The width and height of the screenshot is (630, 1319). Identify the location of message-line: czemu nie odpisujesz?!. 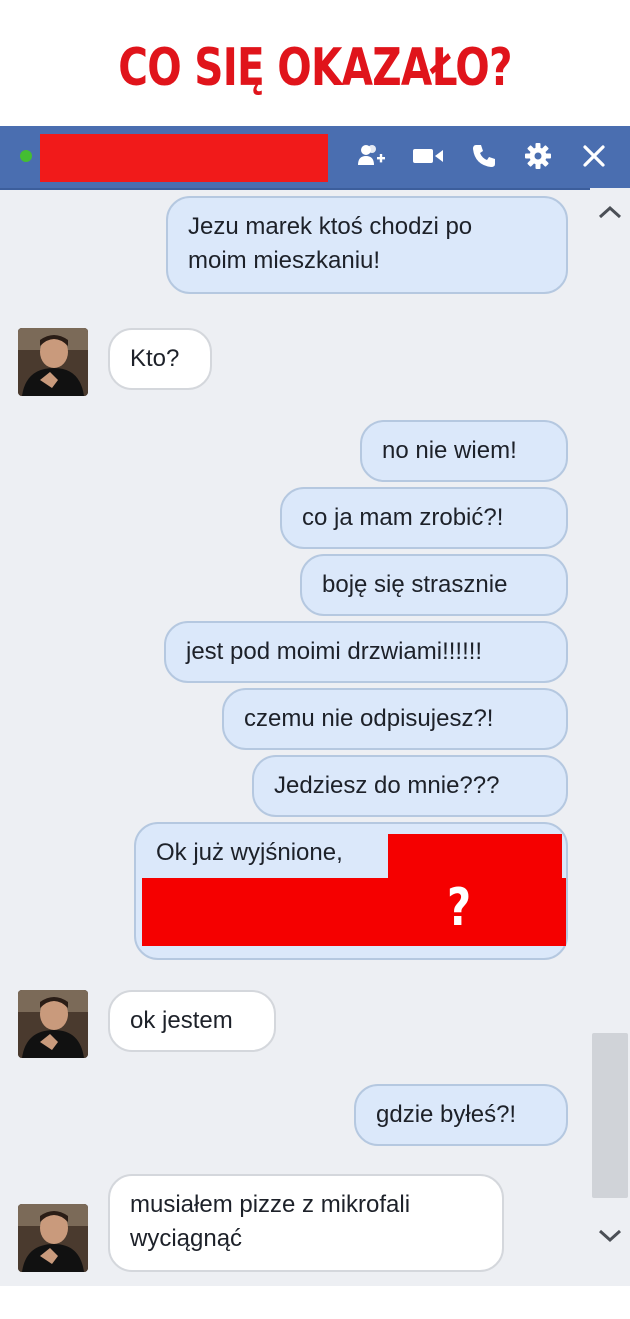
(369, 718).